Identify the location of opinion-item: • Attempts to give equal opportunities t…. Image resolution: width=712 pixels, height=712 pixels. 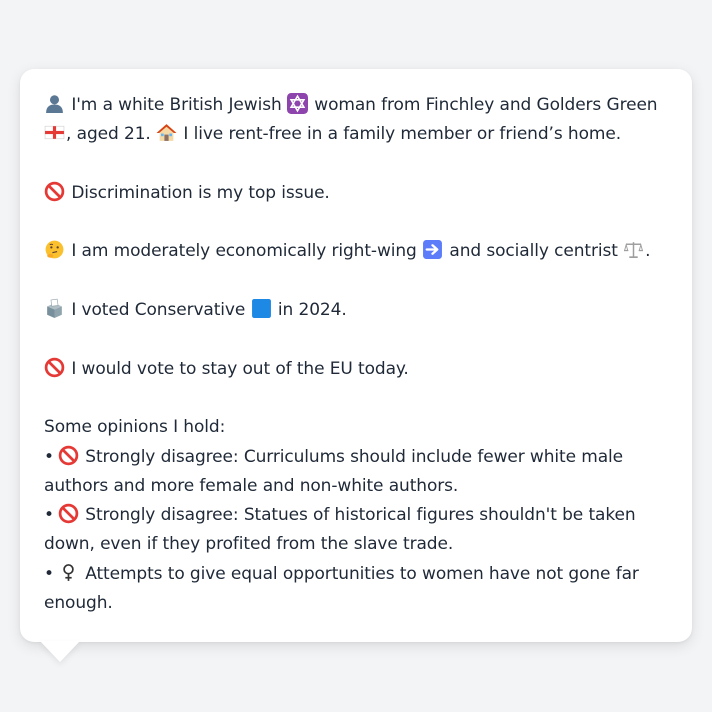
(358, 589).